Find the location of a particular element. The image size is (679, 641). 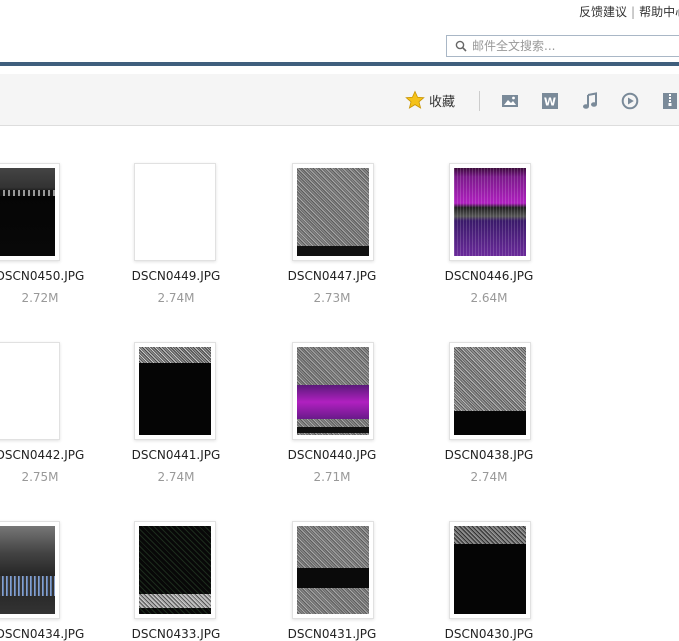

mail-search-box is located at coordinates (562, 46).